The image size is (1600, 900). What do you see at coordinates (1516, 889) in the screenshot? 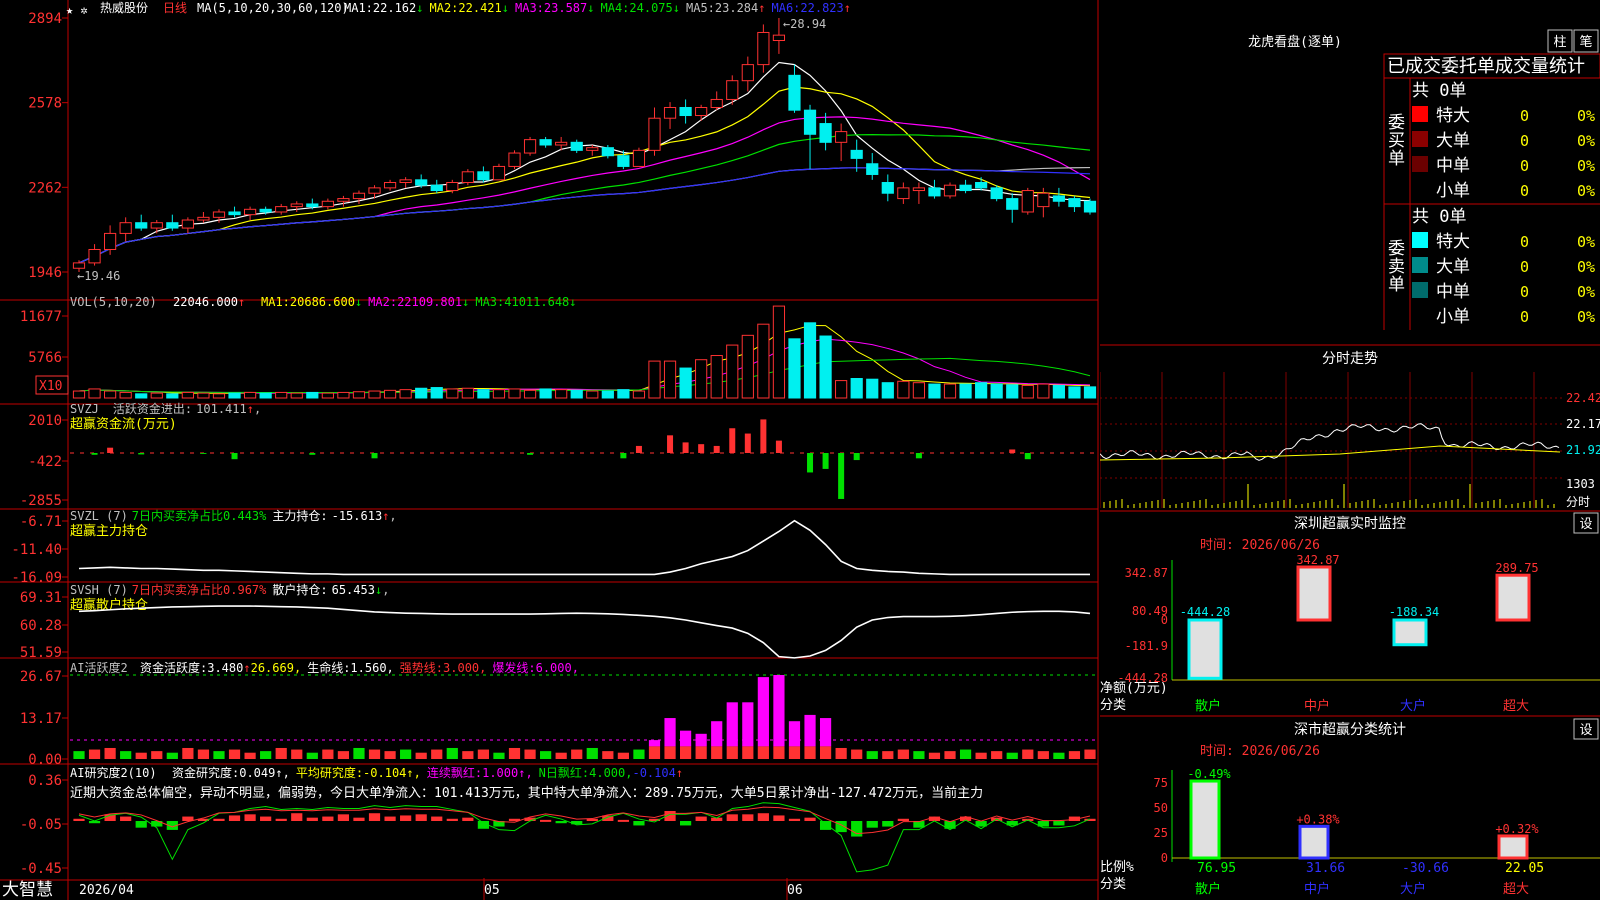
I see `sz-stats-category: 超大` at bounding box center [1516, 889].